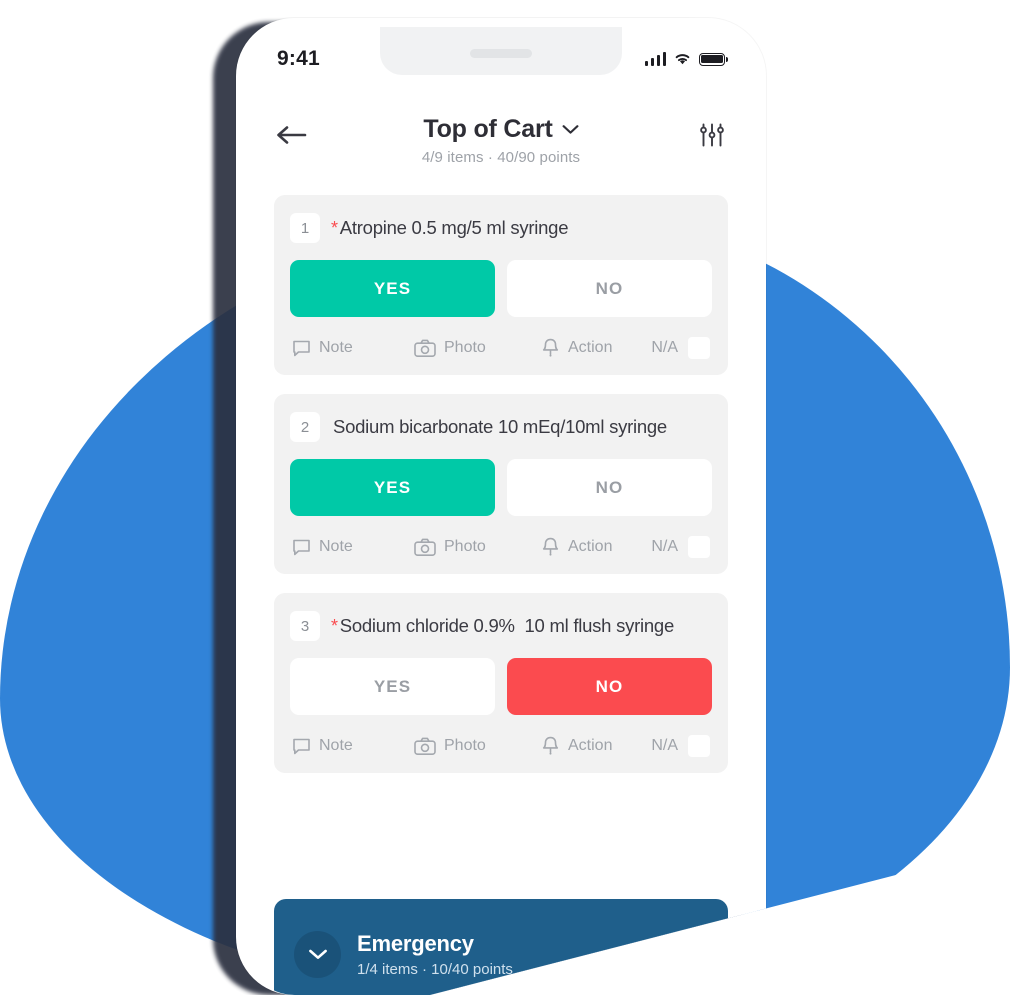 This screenshot has width=1024, height=995. Describe the element at coordinates (415, 943) in the screenshot. I see `banner-title: Emergency` at that location.